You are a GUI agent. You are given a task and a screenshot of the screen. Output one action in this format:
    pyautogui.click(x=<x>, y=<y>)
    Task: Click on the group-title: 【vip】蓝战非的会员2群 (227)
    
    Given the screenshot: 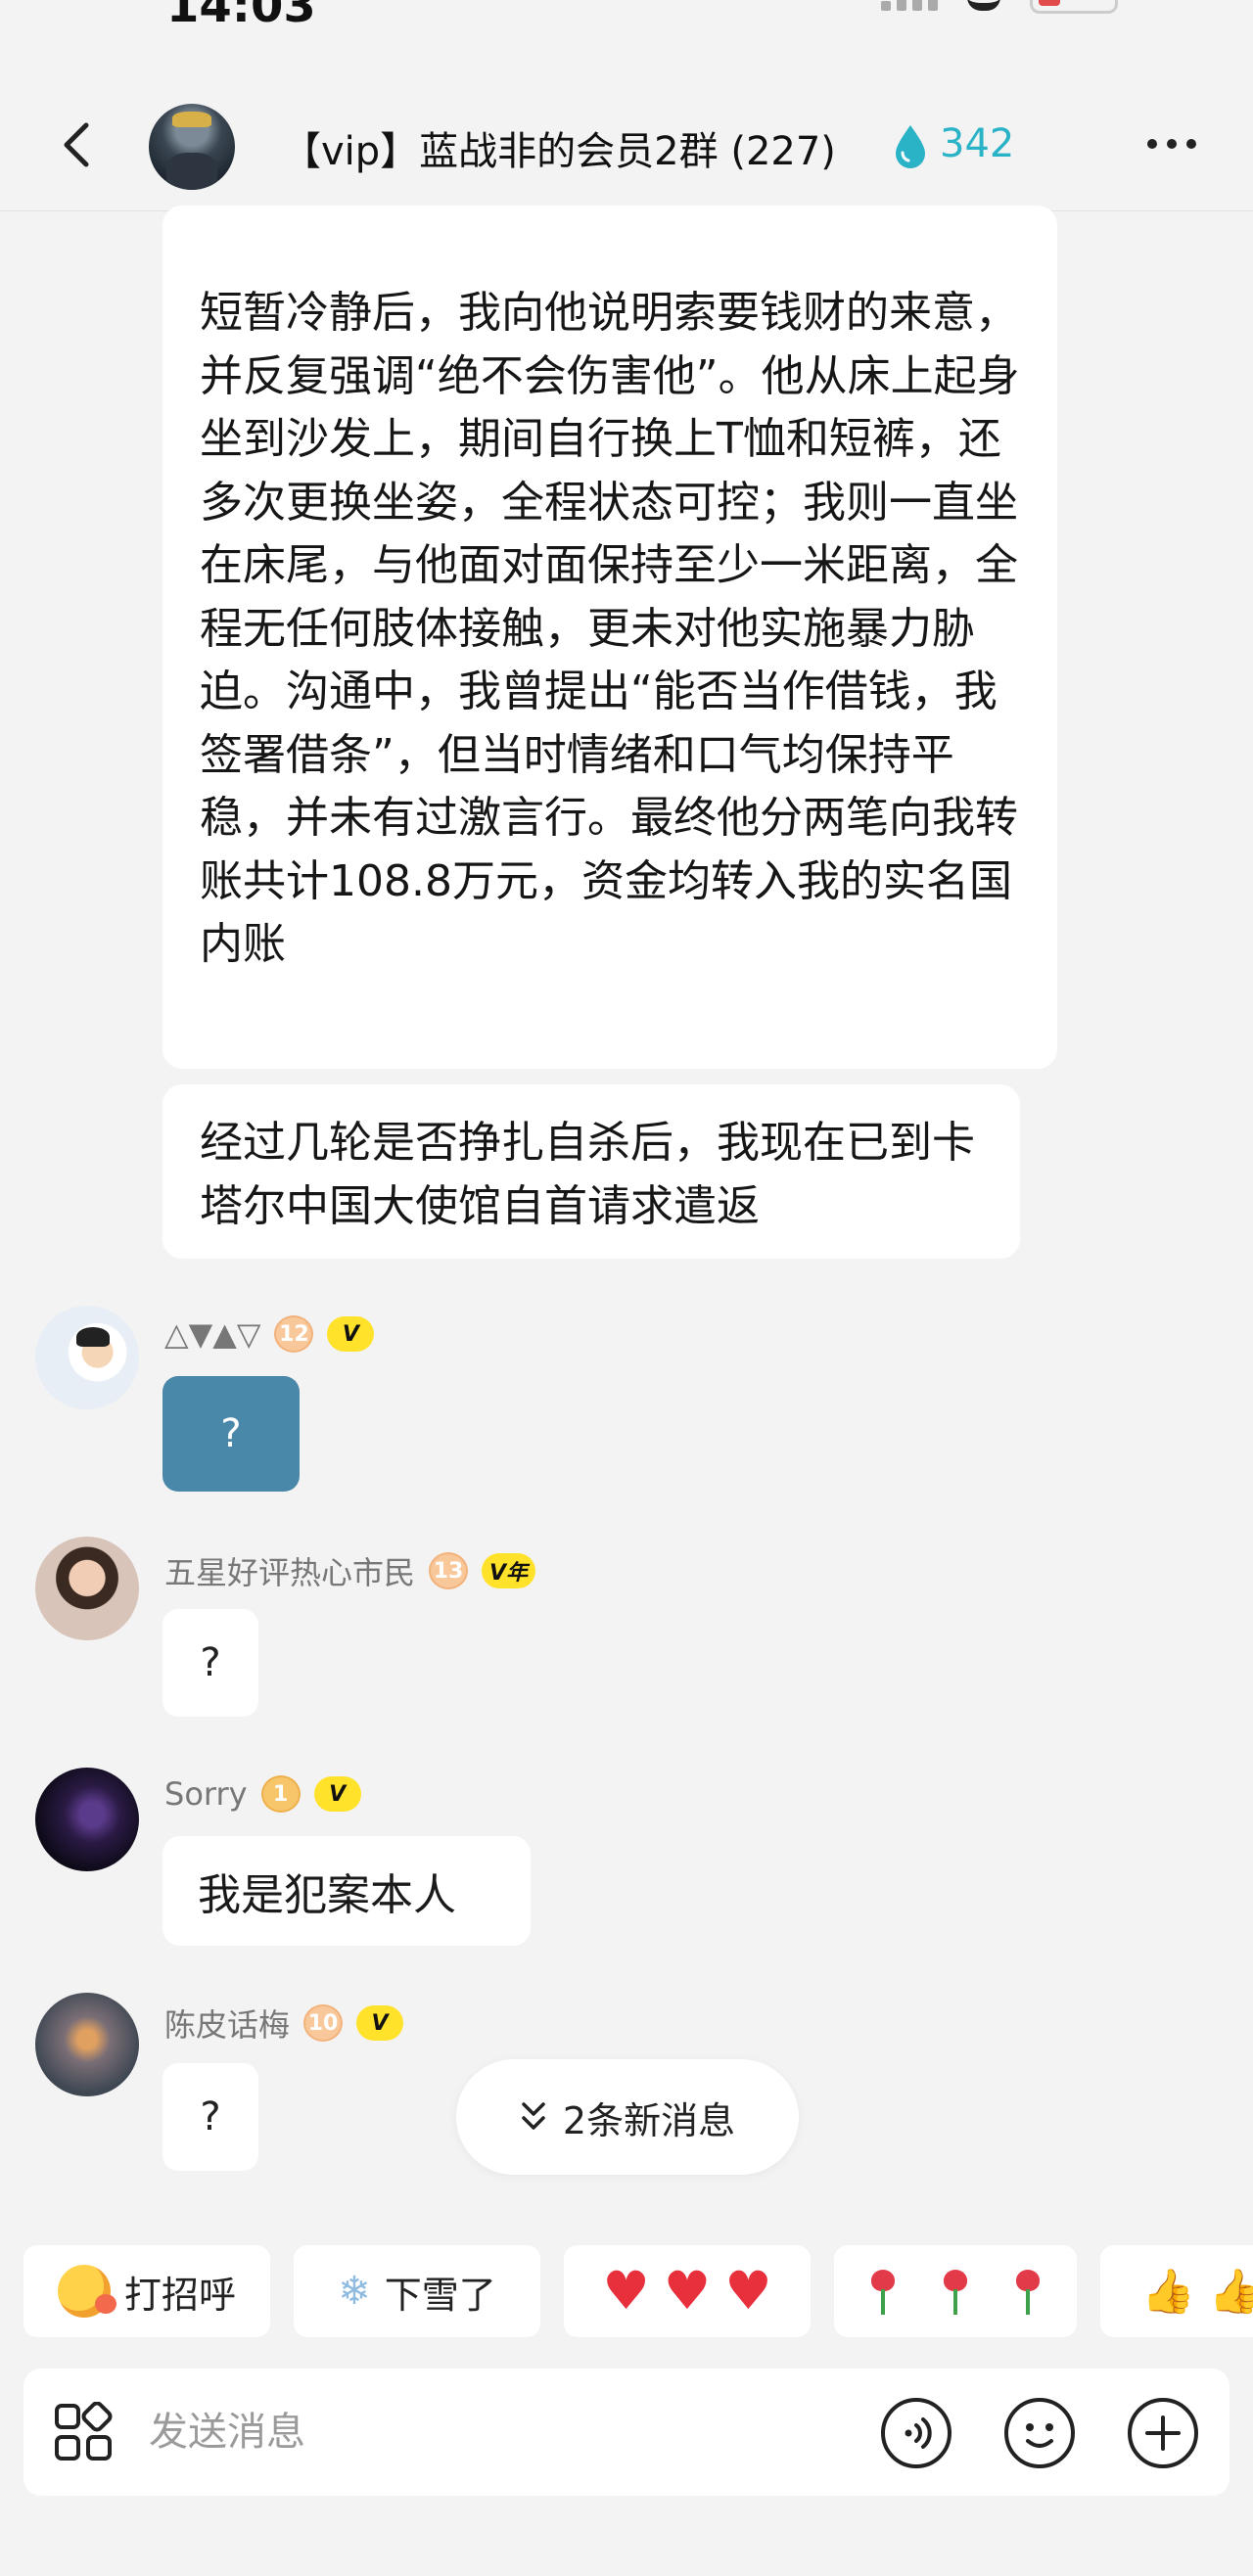 What is the action you would take?
    pyautogui.click(x=559, y=147)
    